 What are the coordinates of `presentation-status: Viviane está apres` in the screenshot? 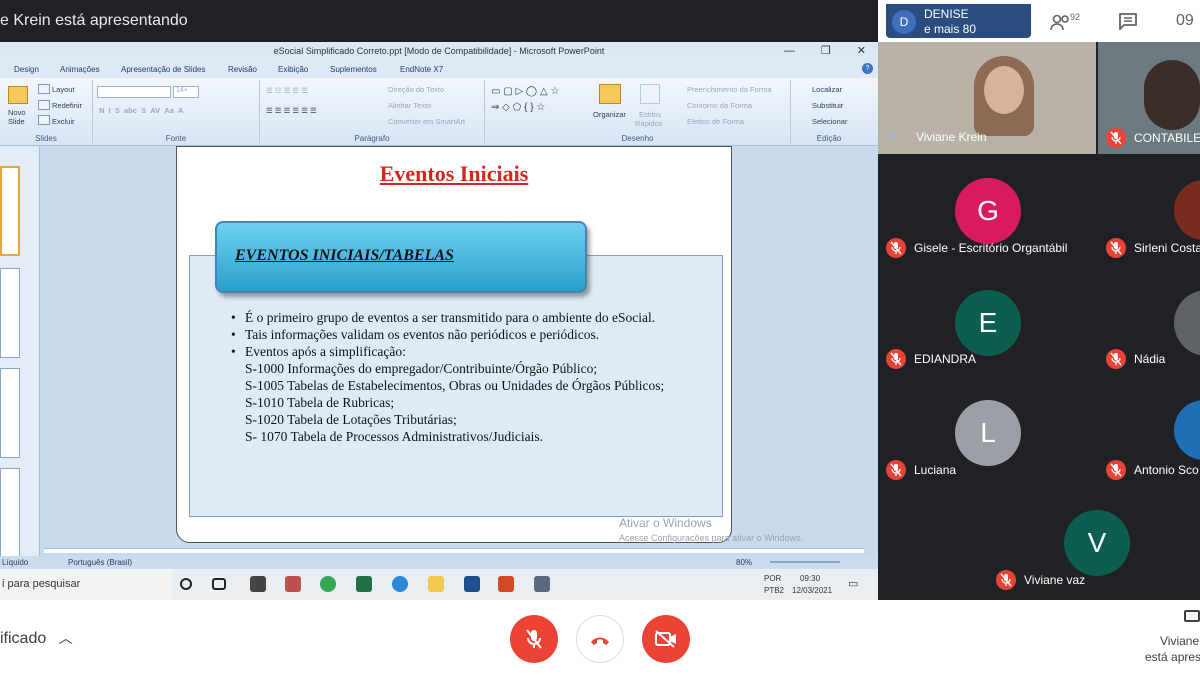 It's located at (1170, 640).